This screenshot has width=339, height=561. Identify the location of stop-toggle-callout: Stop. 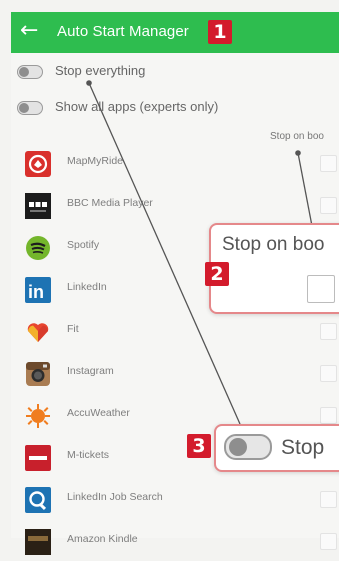
(276, 448).